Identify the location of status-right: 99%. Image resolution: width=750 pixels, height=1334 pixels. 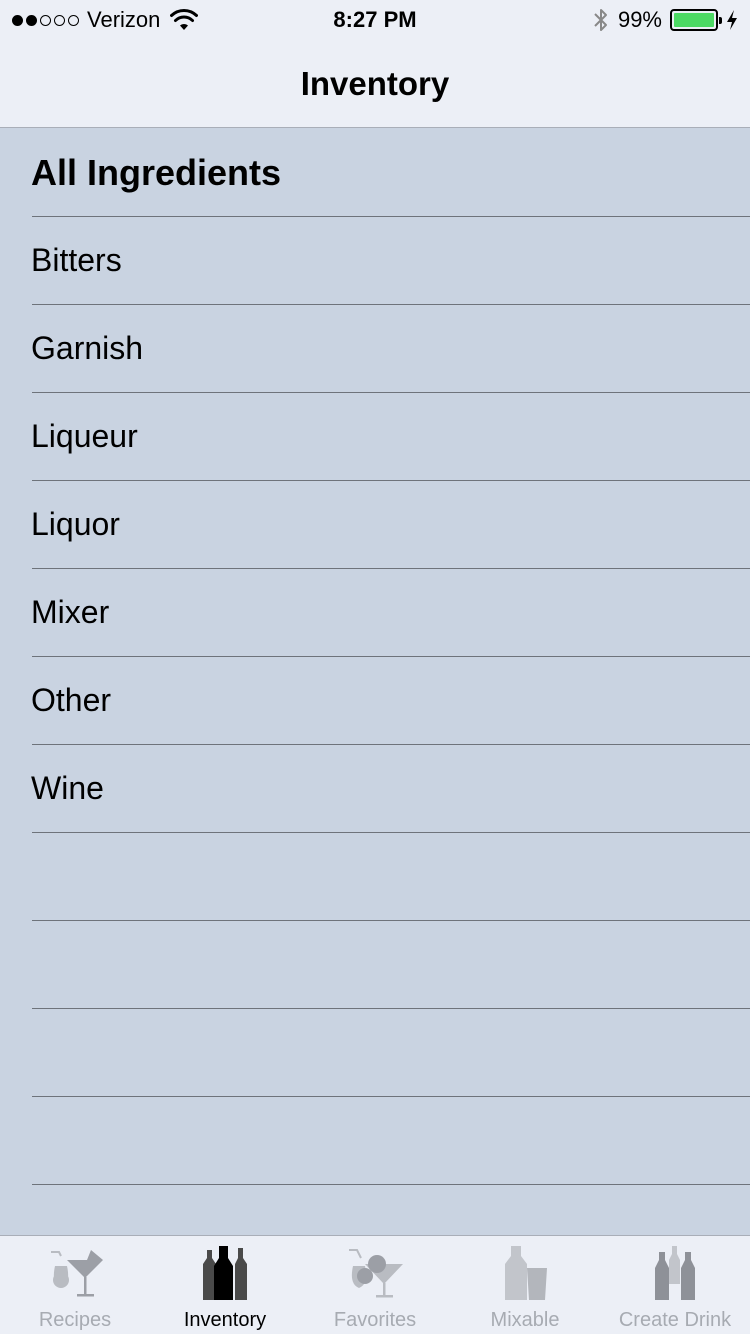
(665, 20).